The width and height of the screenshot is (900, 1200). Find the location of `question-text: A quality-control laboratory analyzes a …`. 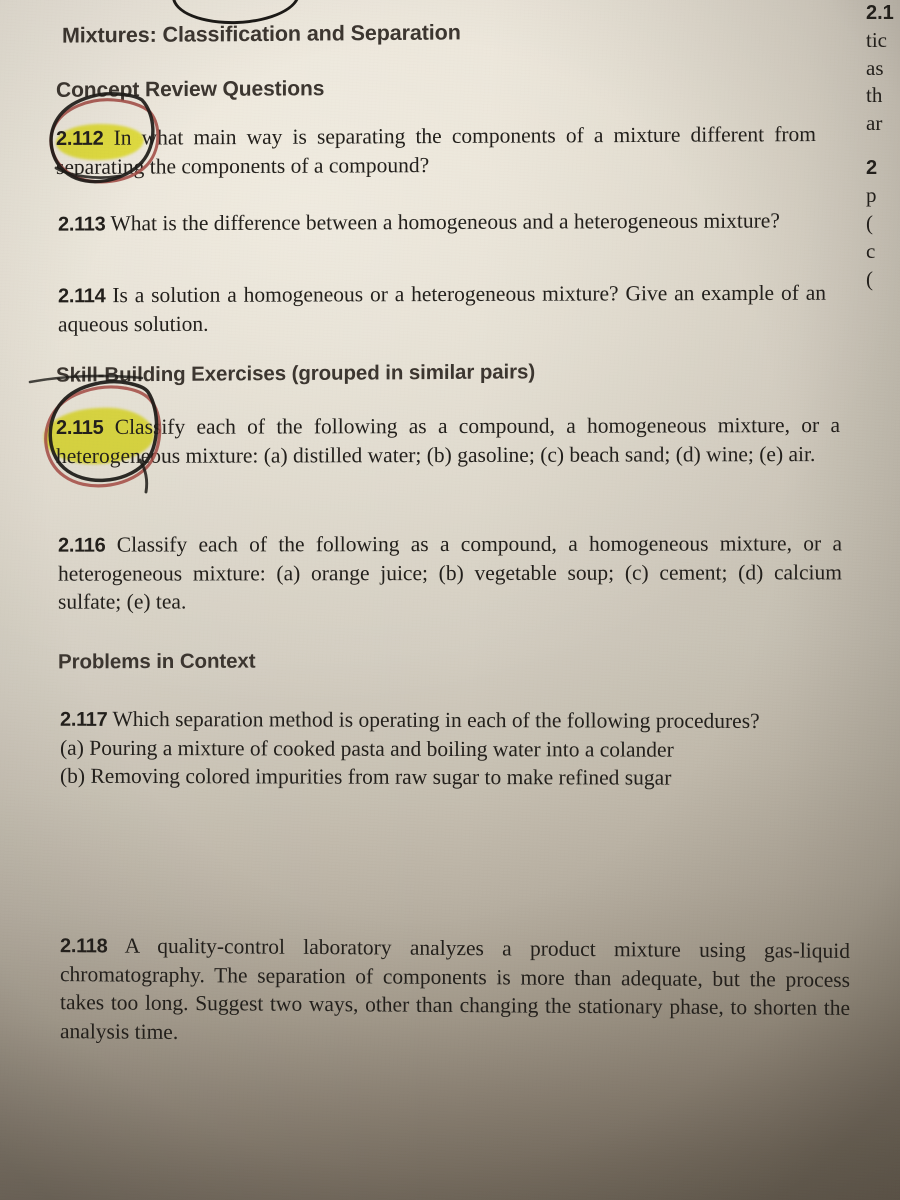

question-text: A quality-control laboratory analyzes a … is located at coordinates (455, 988).